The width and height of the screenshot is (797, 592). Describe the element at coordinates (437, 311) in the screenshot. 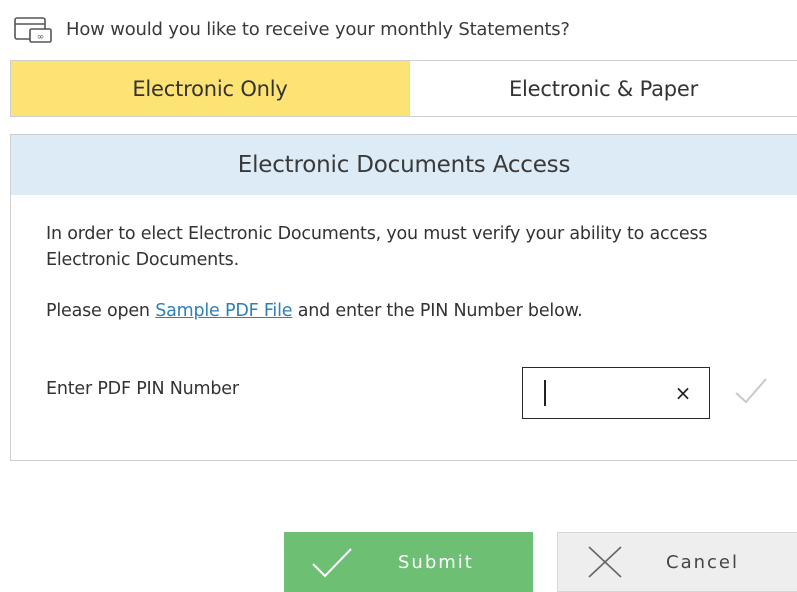

I see `instruction-suffix: and enter the PIN Number below.` at that location.